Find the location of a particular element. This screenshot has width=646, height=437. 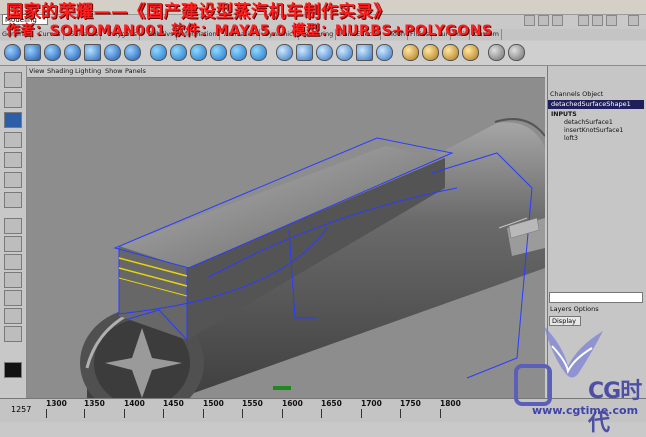

poly-cylinder-icon is located at coordinates (324, 52).